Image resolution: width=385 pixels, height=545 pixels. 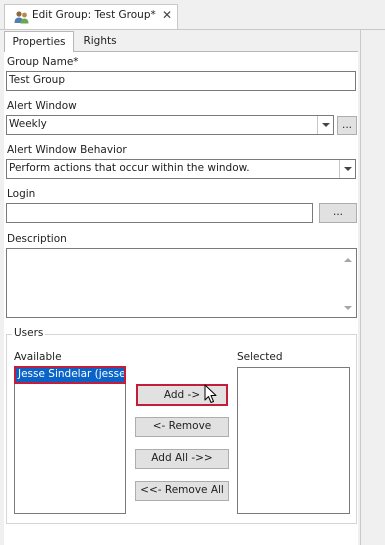 I want to click on remove-all-button: <<- Remove All, so click(x=182, y=491).